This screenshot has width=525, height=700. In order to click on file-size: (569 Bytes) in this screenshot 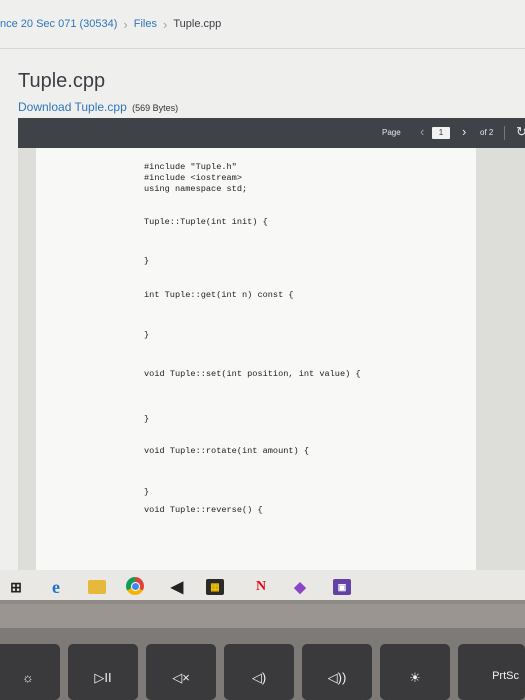, I will do `click(155, 108)`.